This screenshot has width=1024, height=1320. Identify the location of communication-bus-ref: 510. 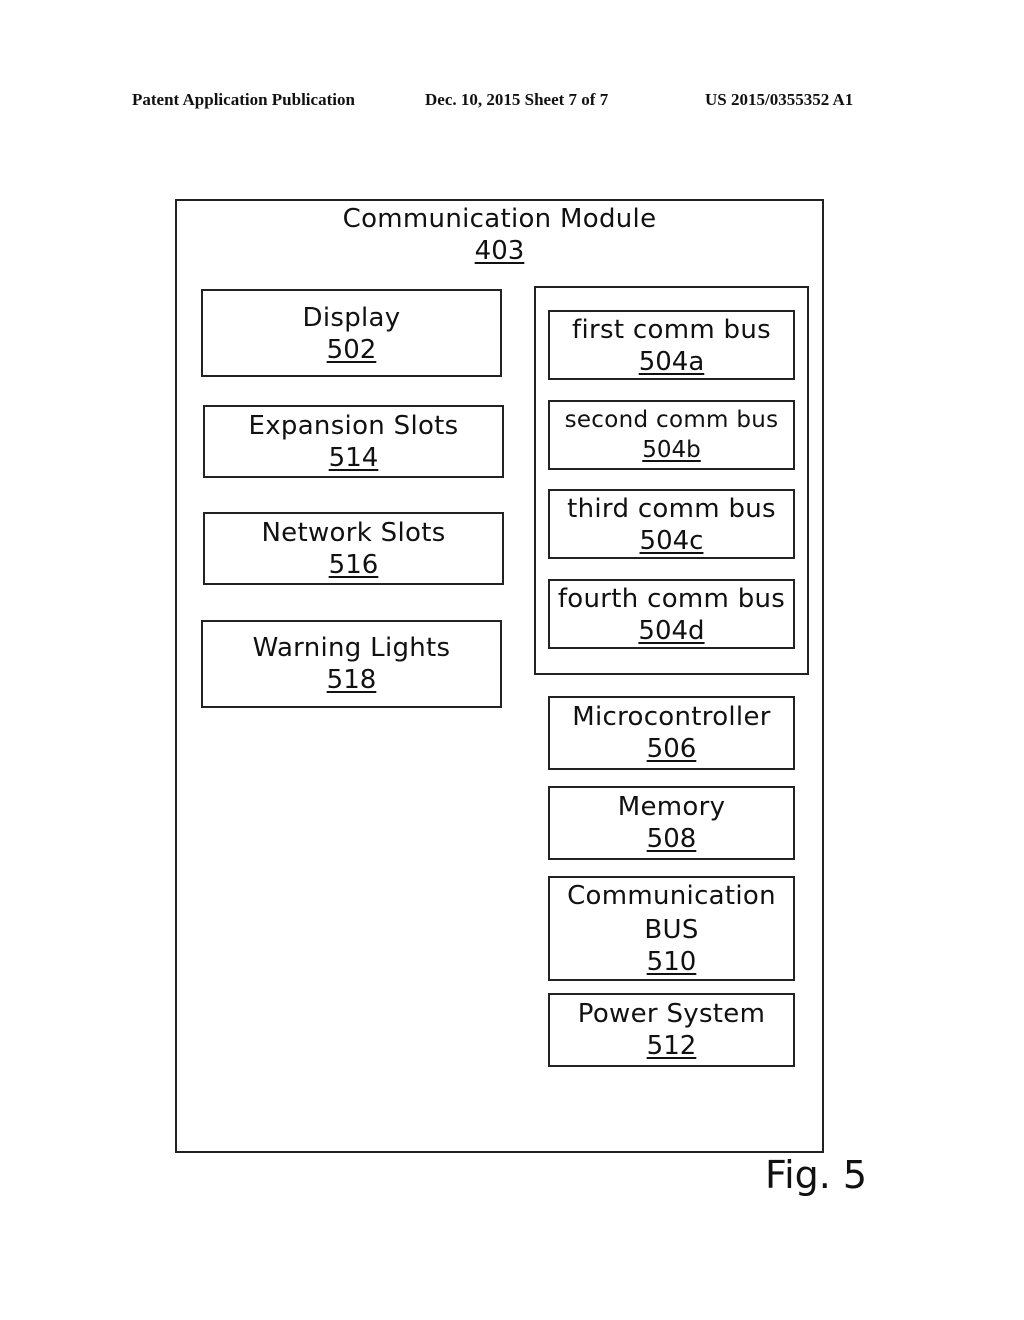
(671, 962).